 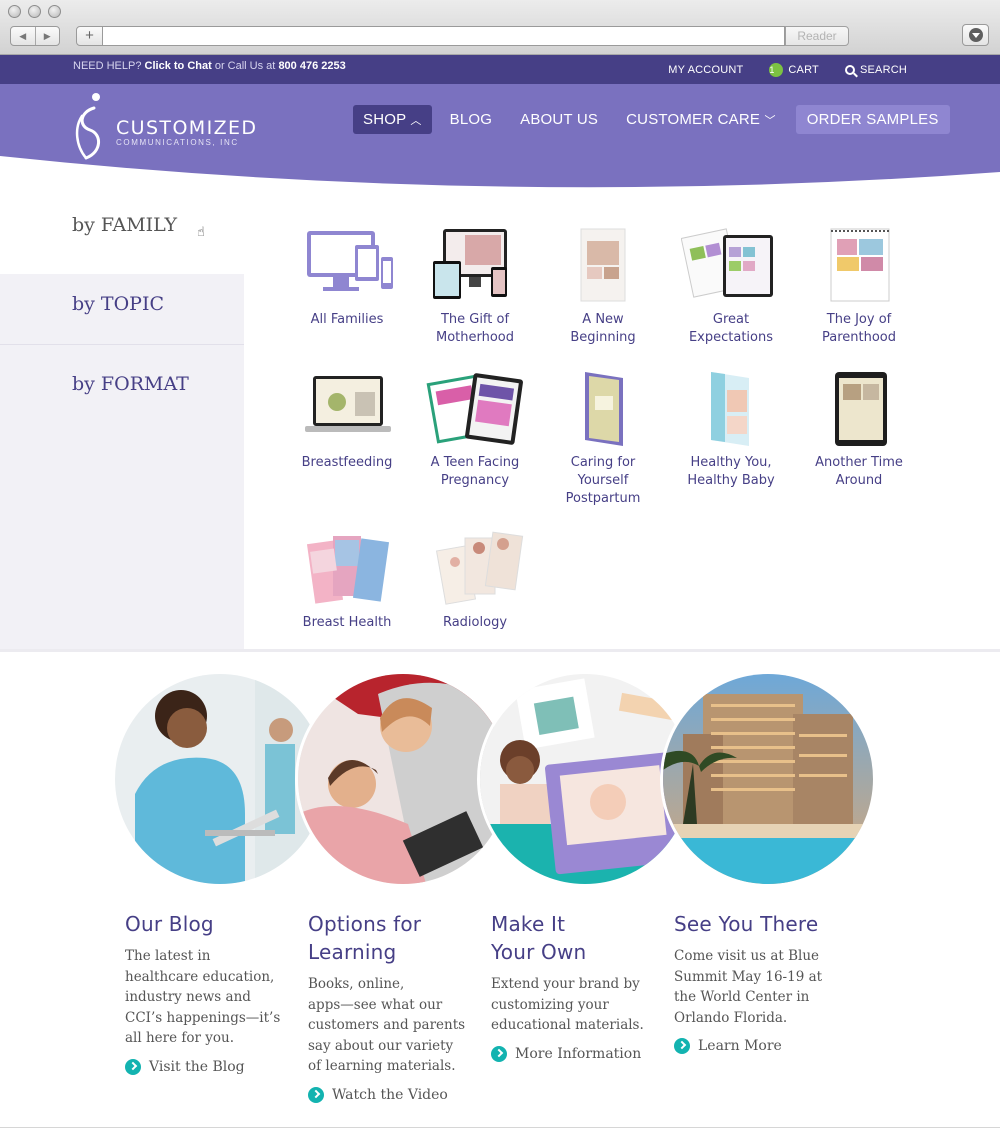 What do you see at coordinates (731, 328) in the screenshot?
I see `product-name: Great Expectations` at bounding box center [731, 328].